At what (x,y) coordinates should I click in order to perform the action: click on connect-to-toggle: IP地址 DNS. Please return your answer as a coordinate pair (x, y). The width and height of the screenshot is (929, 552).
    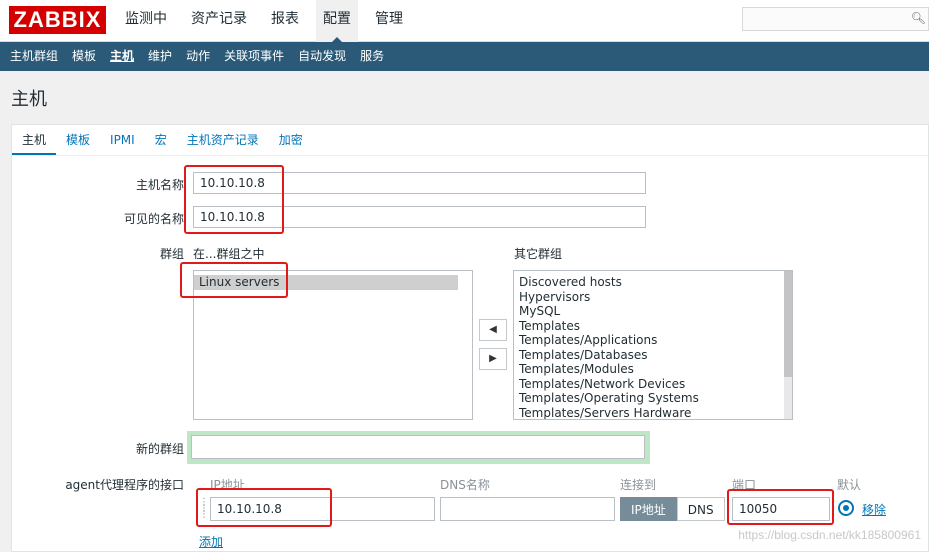
    Looking at the image, I should click on (672, 509).